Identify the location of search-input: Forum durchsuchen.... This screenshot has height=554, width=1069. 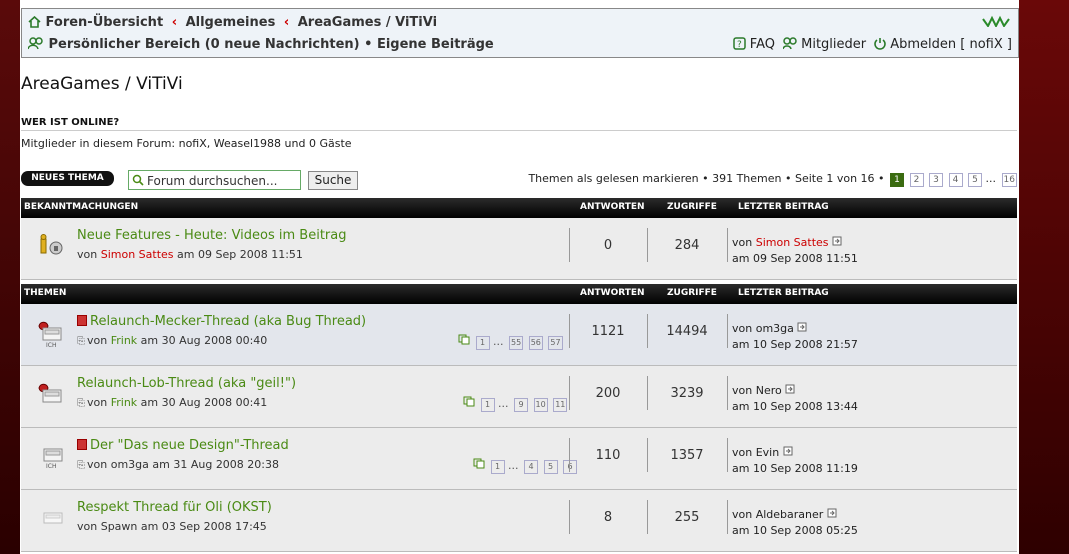
(214, 180).